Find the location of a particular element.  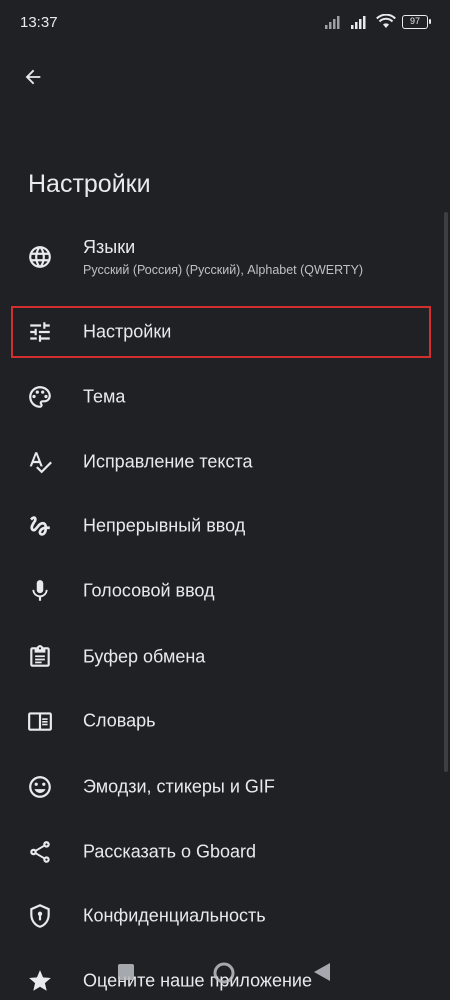

clipboard-icon is located at coordinates (40, 657).